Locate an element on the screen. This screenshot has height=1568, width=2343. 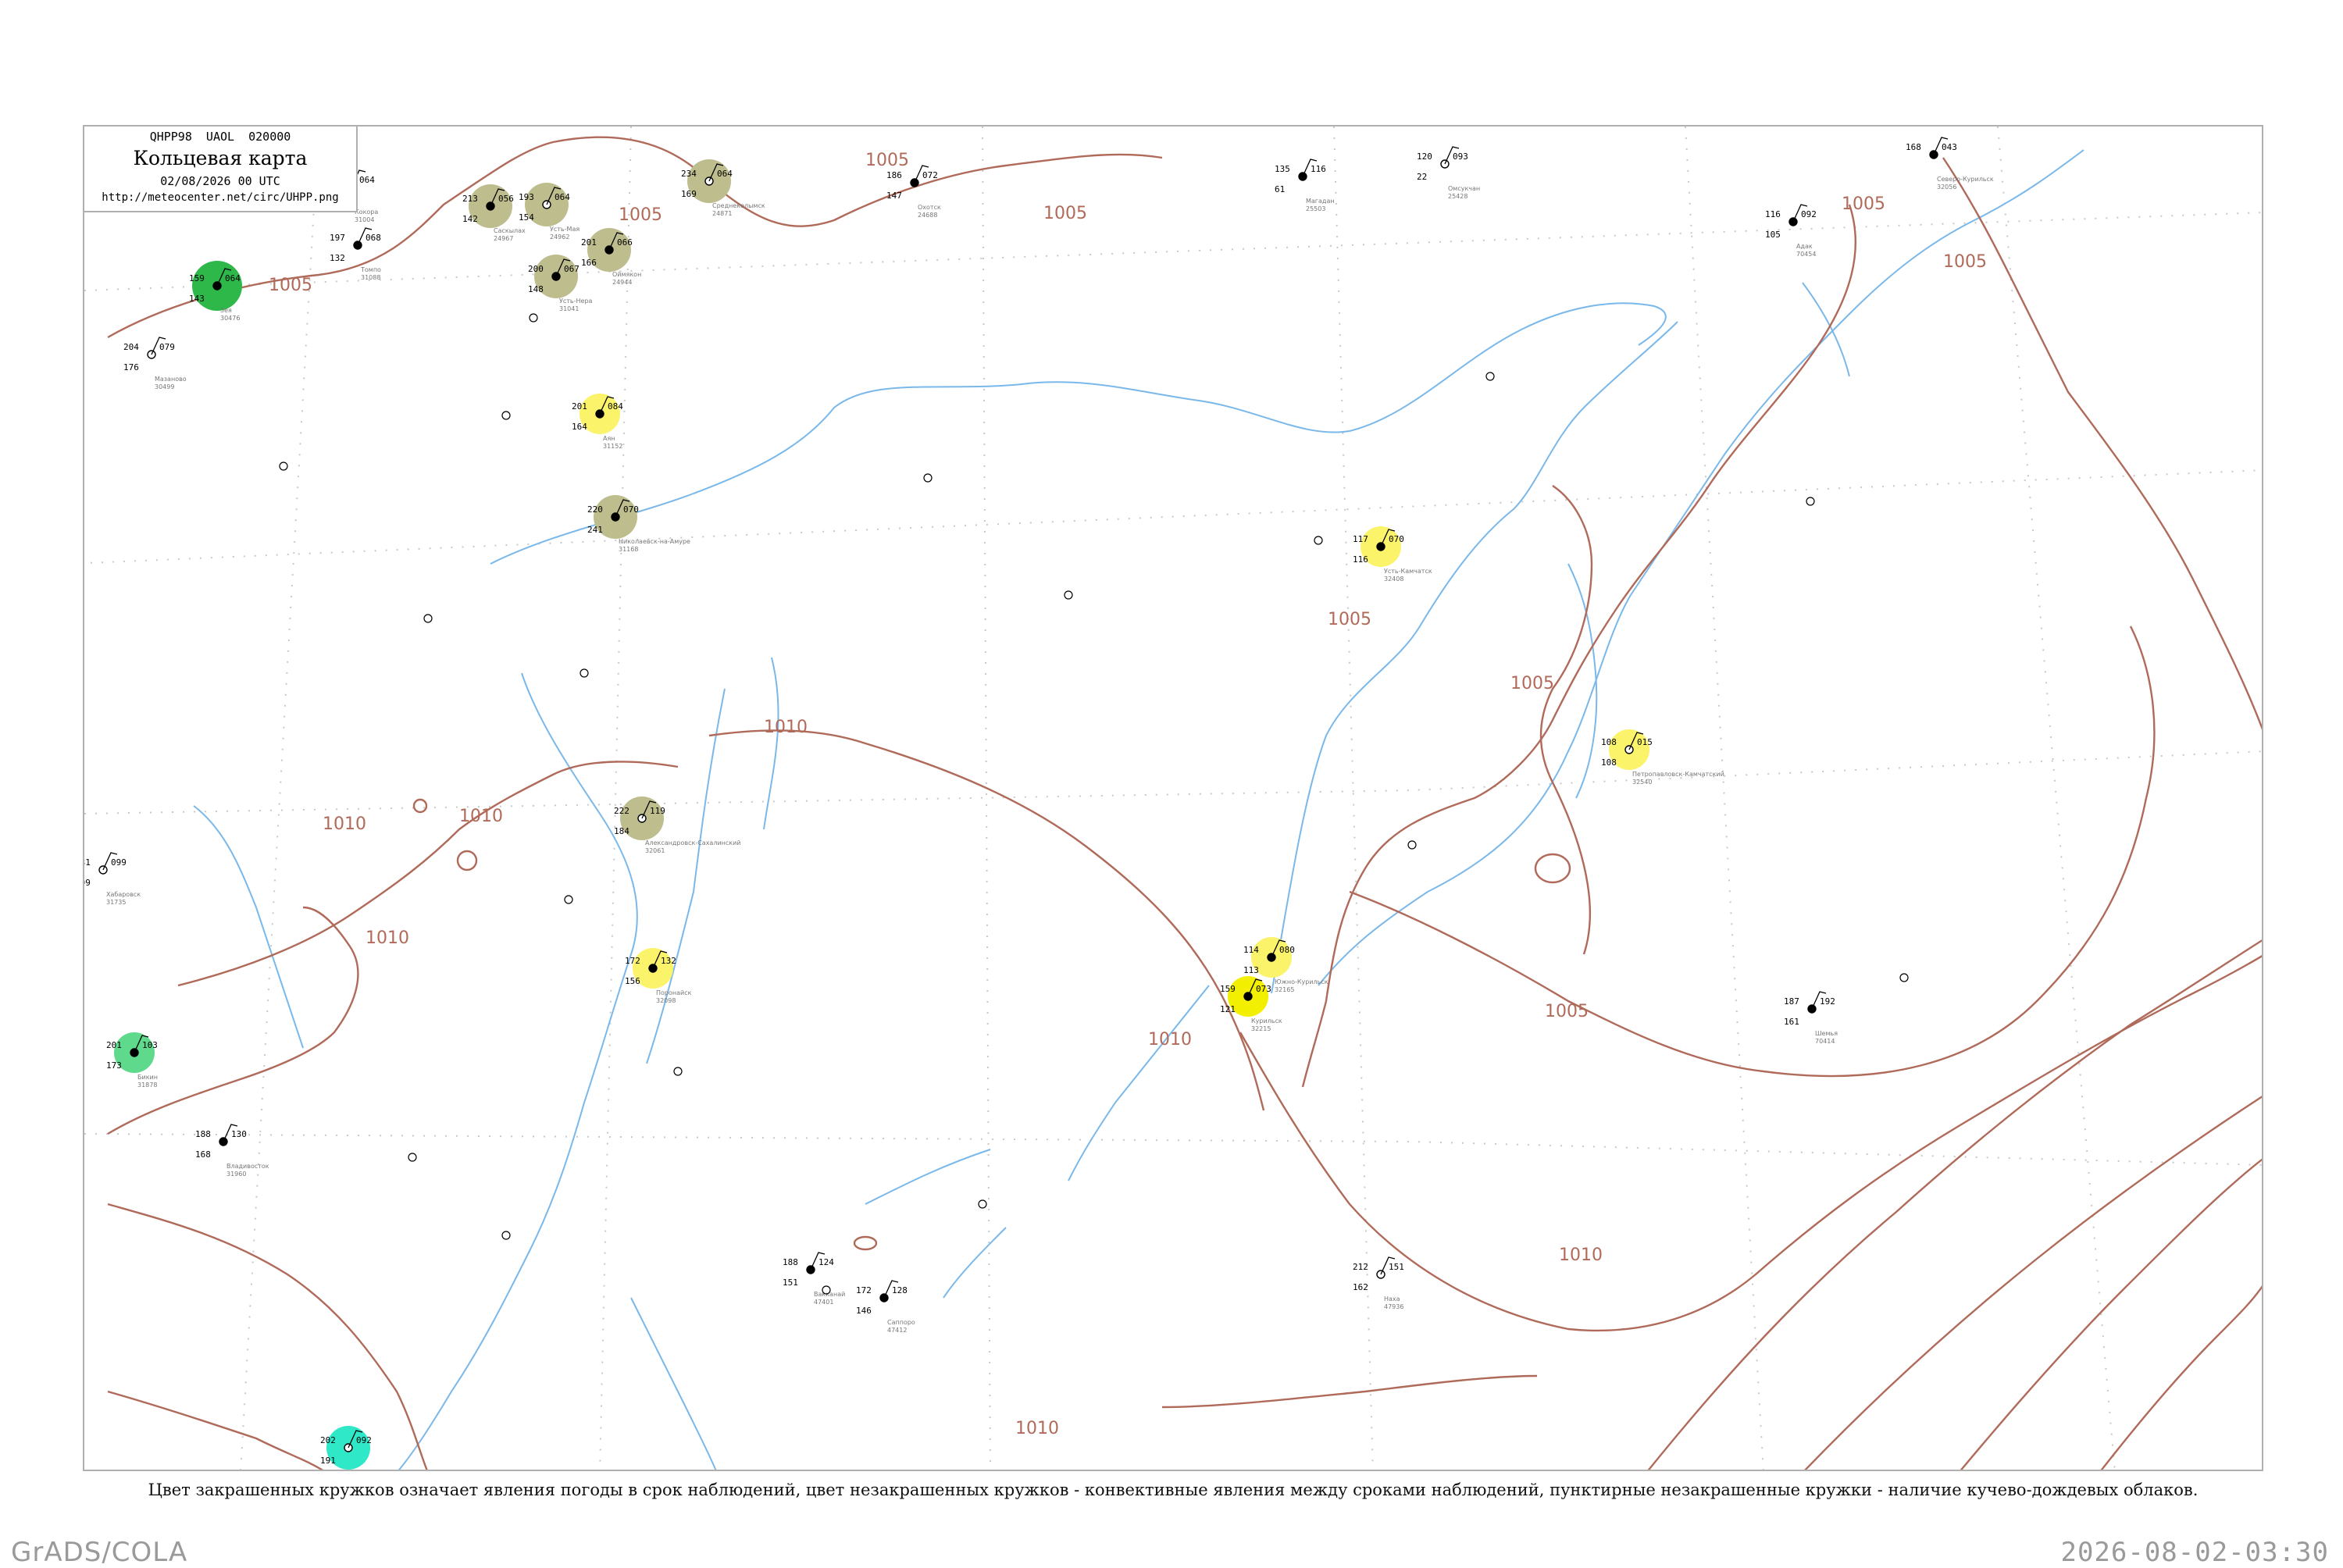
station-dewpoint: 116 is located at coordinates (1360, 559).